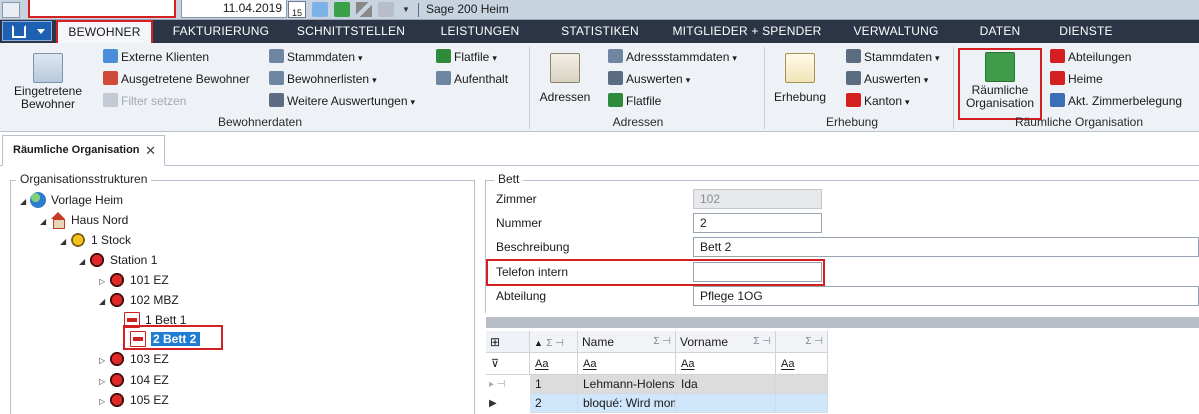 This screenshot has width=1199, height=414. Describe the element at coordinates (110, 78) in the screenshot. I see `persons-exit-icon` at that location.